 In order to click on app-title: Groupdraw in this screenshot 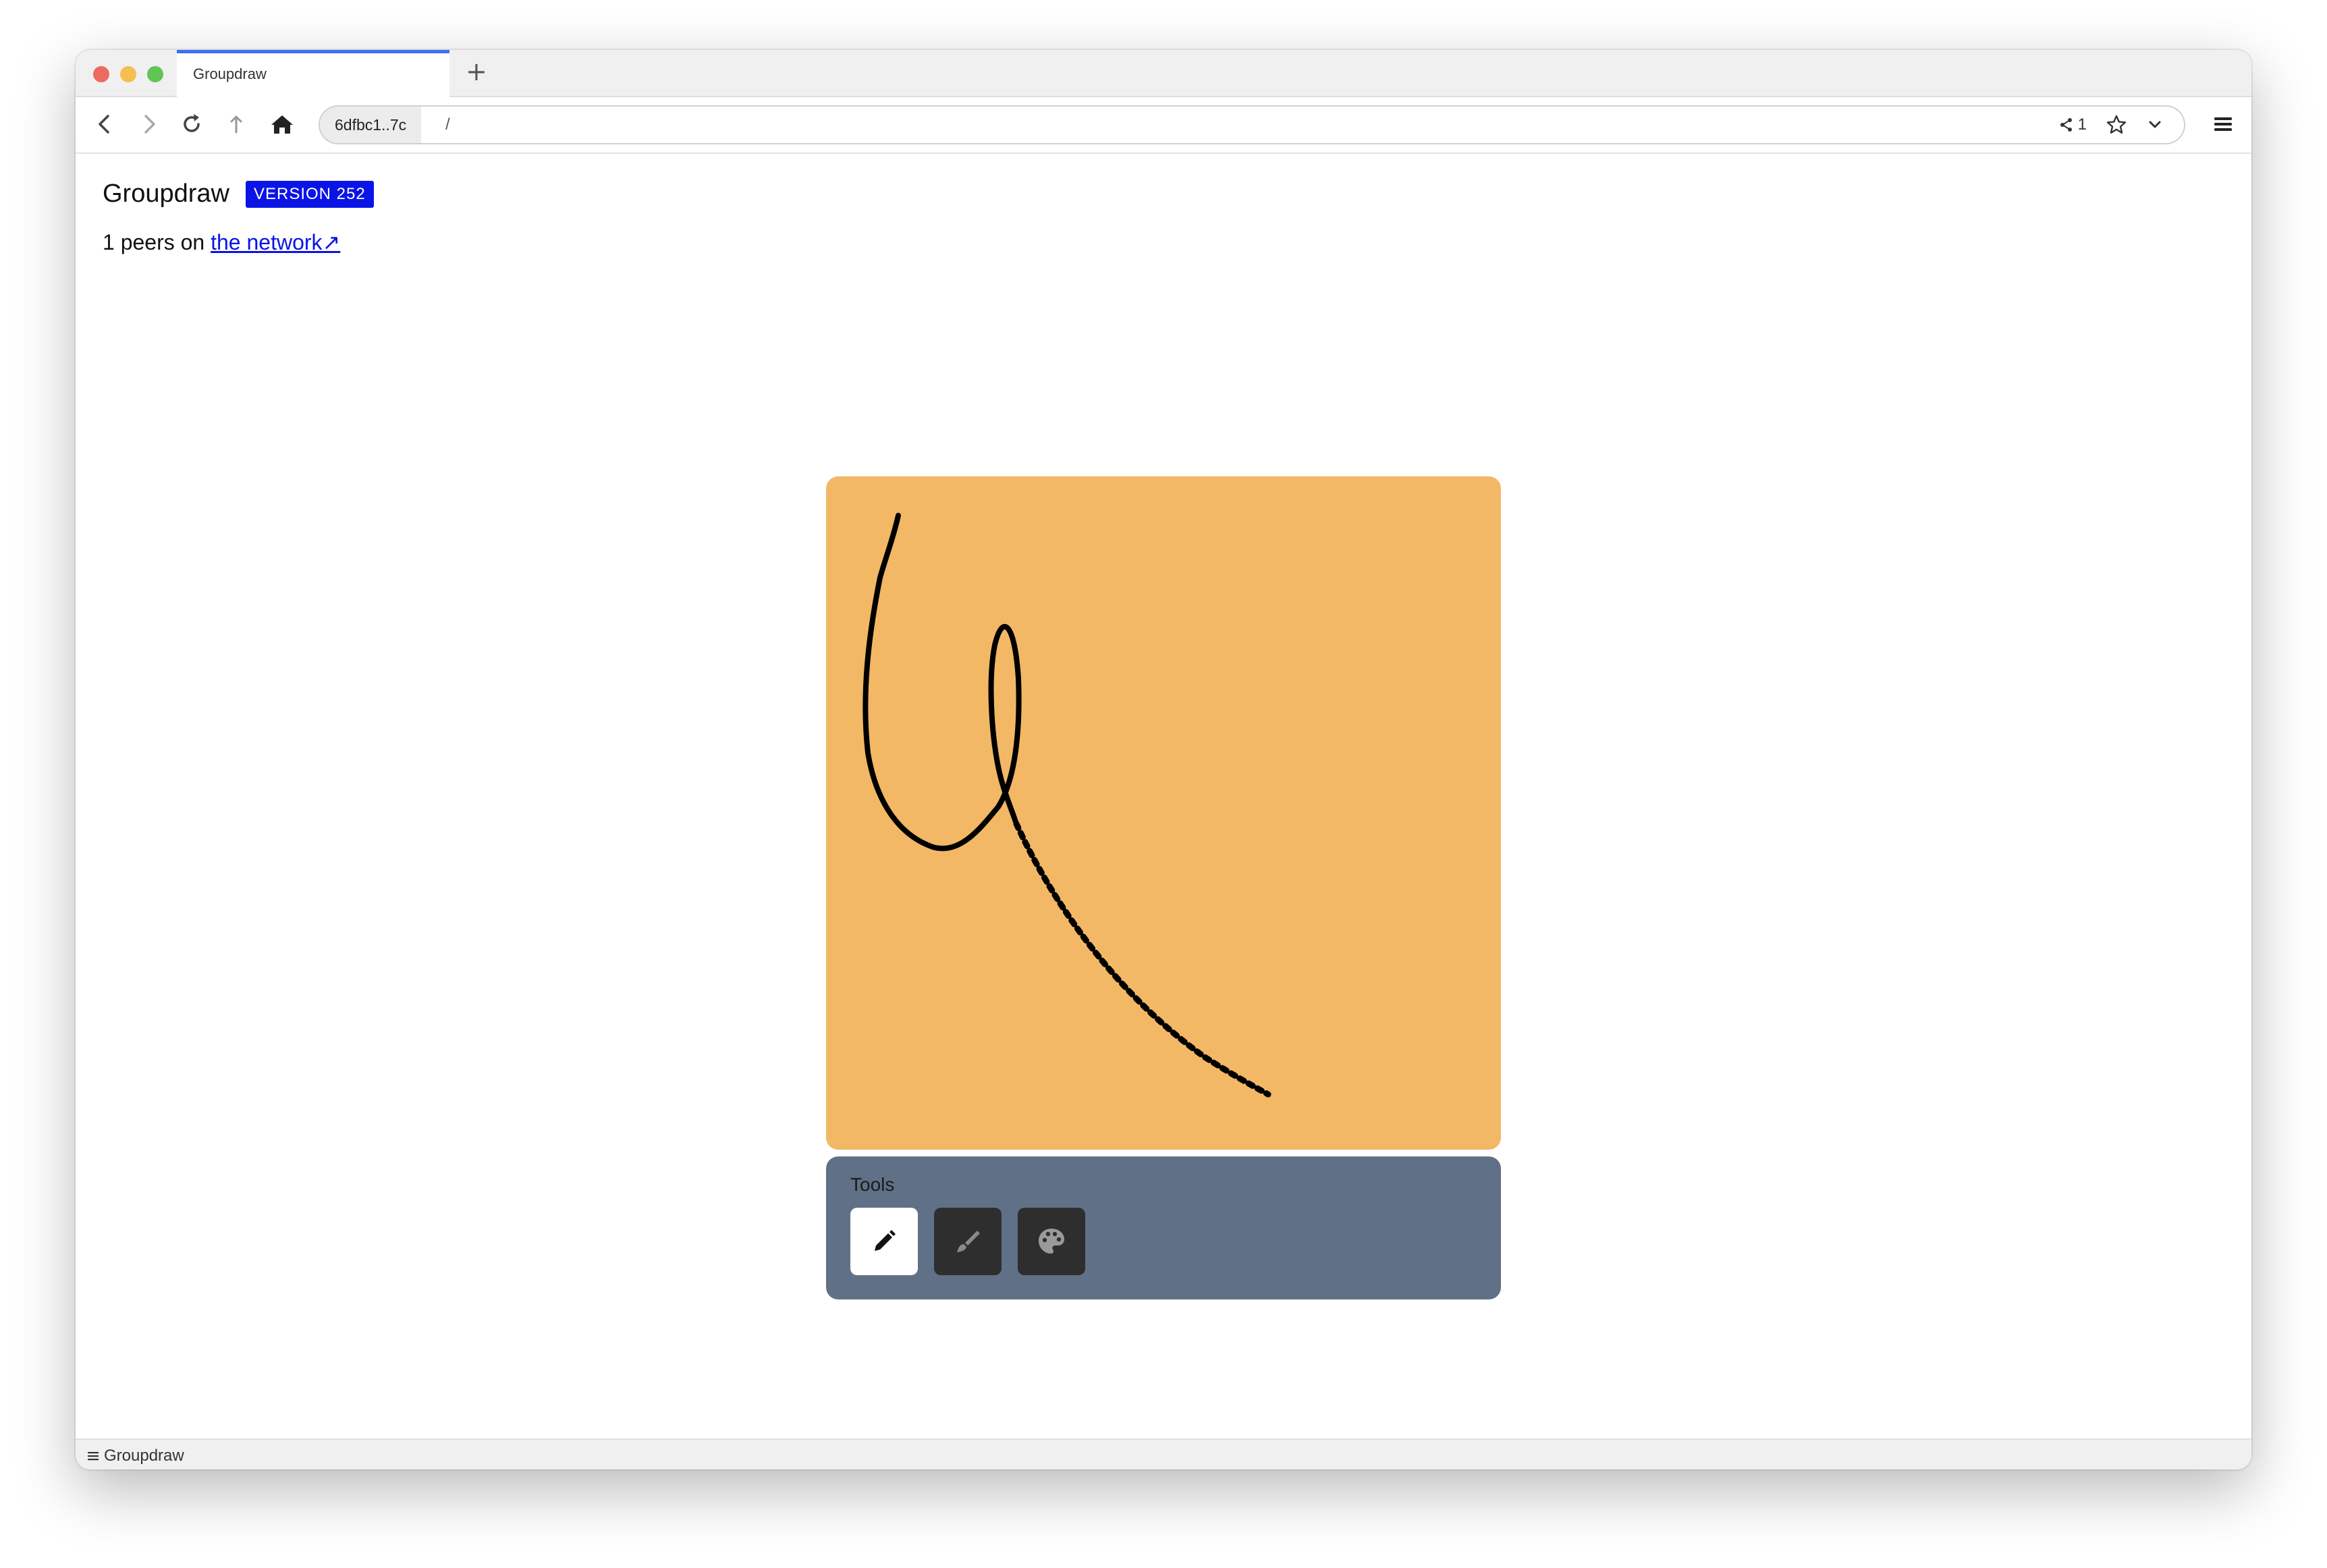, I will do `click(166, 193)`.